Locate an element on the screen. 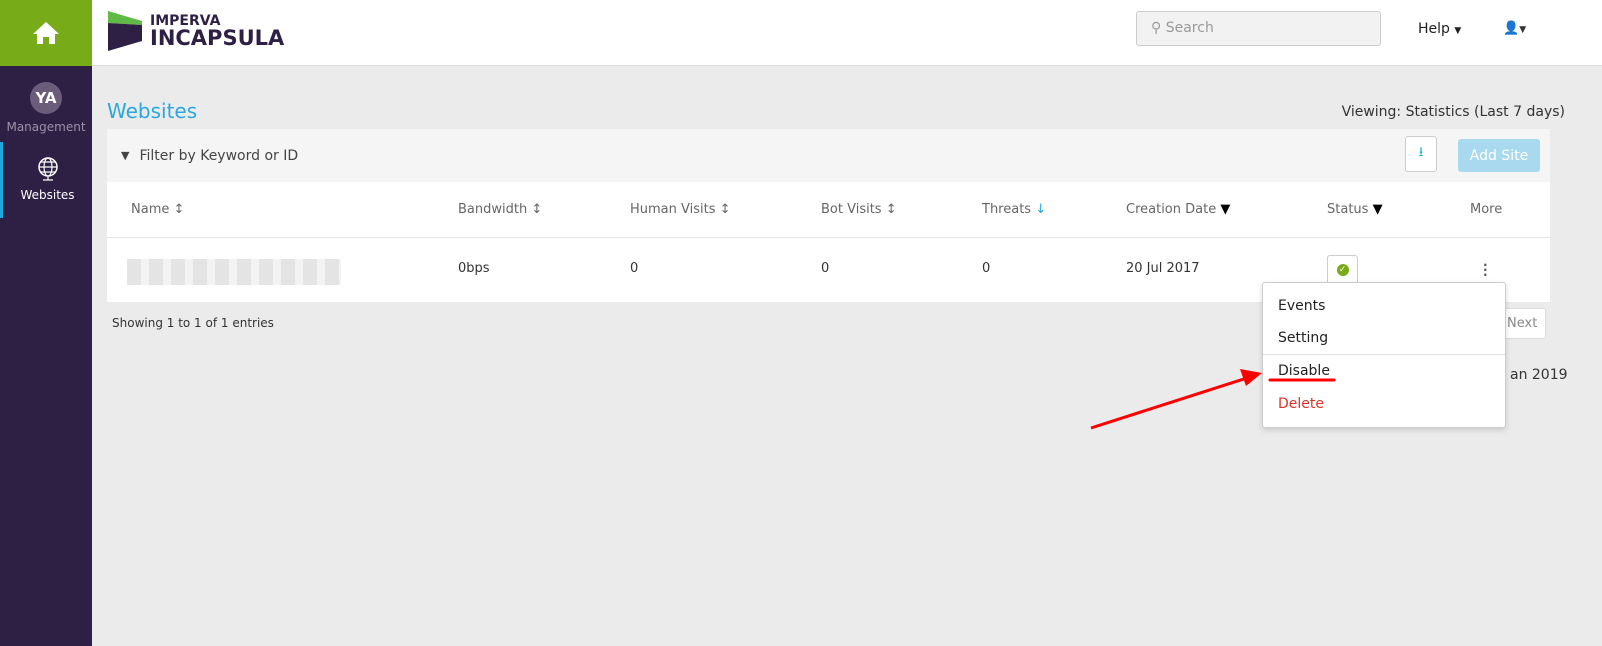 The height and width of the screenshot is (646, 1602). annotation-arrow is located at coordinates (1213, 399).